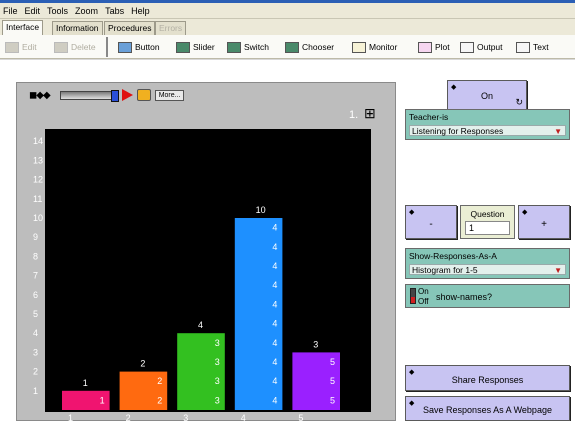  What do you see at coordinates (434, 47) in the screenshot?
I see `plot-tool: Plot` at bounding box center [434, 47].